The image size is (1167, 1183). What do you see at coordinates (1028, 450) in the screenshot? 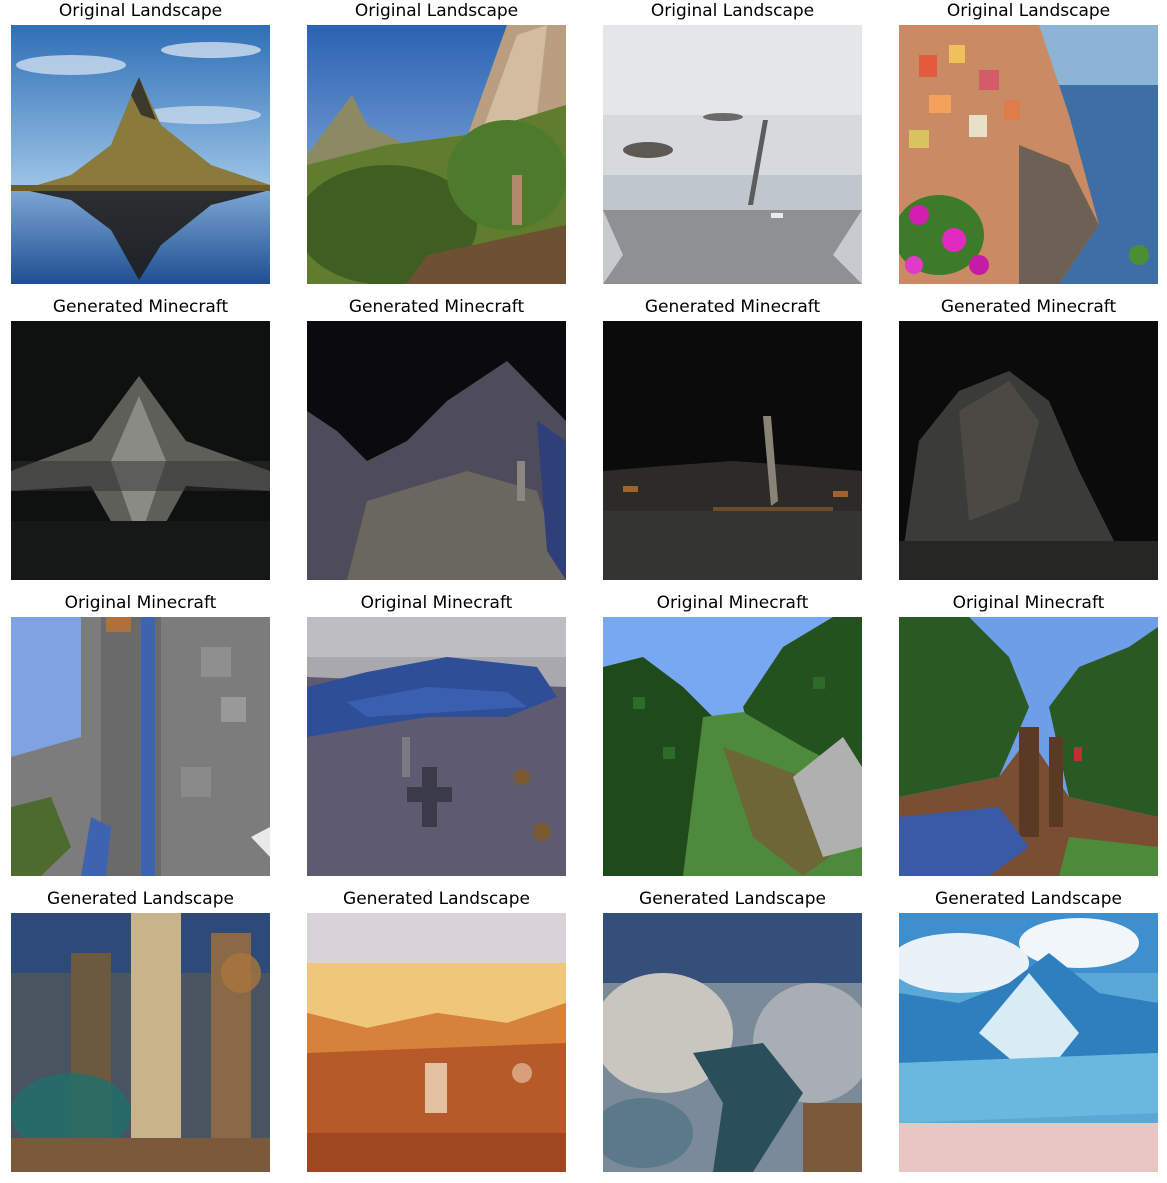
I see `dark-cliff-image` at bounding box center [1028, 450].